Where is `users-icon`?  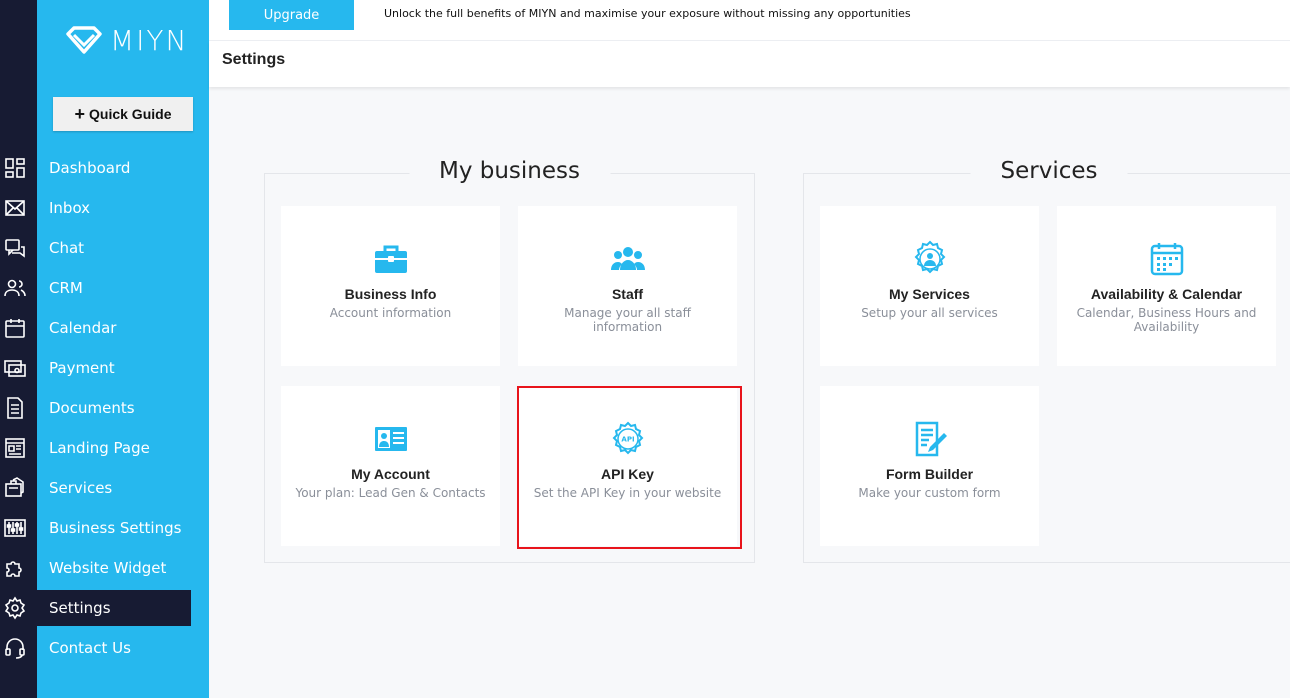 users-icon is located at coordinates (15, 288).